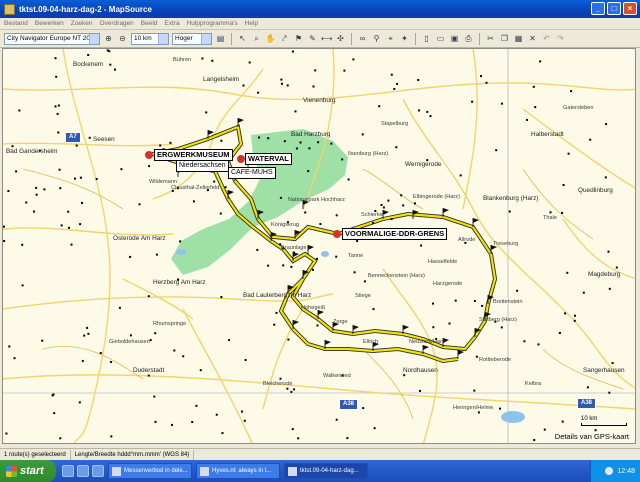 This screenshot has height=482, width=640. Describe the element at coordinates (504, 38) in the screenshot. I see `copy-icon: ❐` at that location.